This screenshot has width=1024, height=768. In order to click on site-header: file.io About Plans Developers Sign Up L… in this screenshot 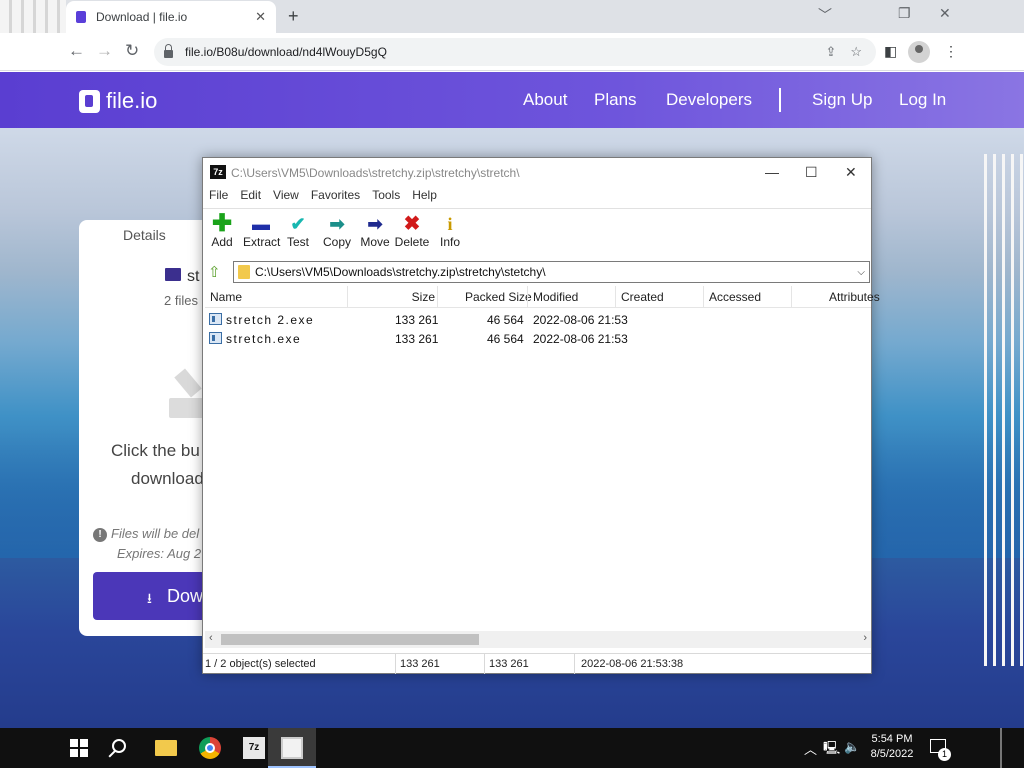, I will do `click(512, 100)`.